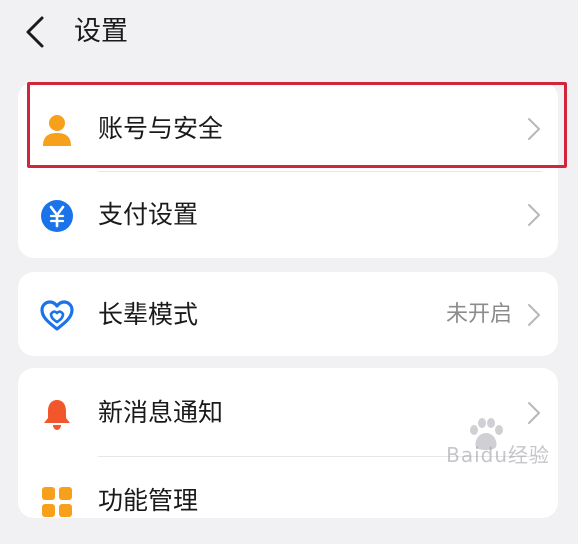 The image size is (578, 544). I want to click on back-button, so click(35, 32).